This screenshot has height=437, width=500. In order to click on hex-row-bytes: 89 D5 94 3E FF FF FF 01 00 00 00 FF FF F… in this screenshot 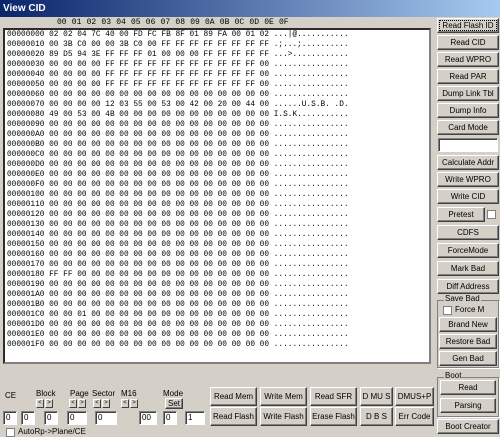, I will do `click(159, 55)`.